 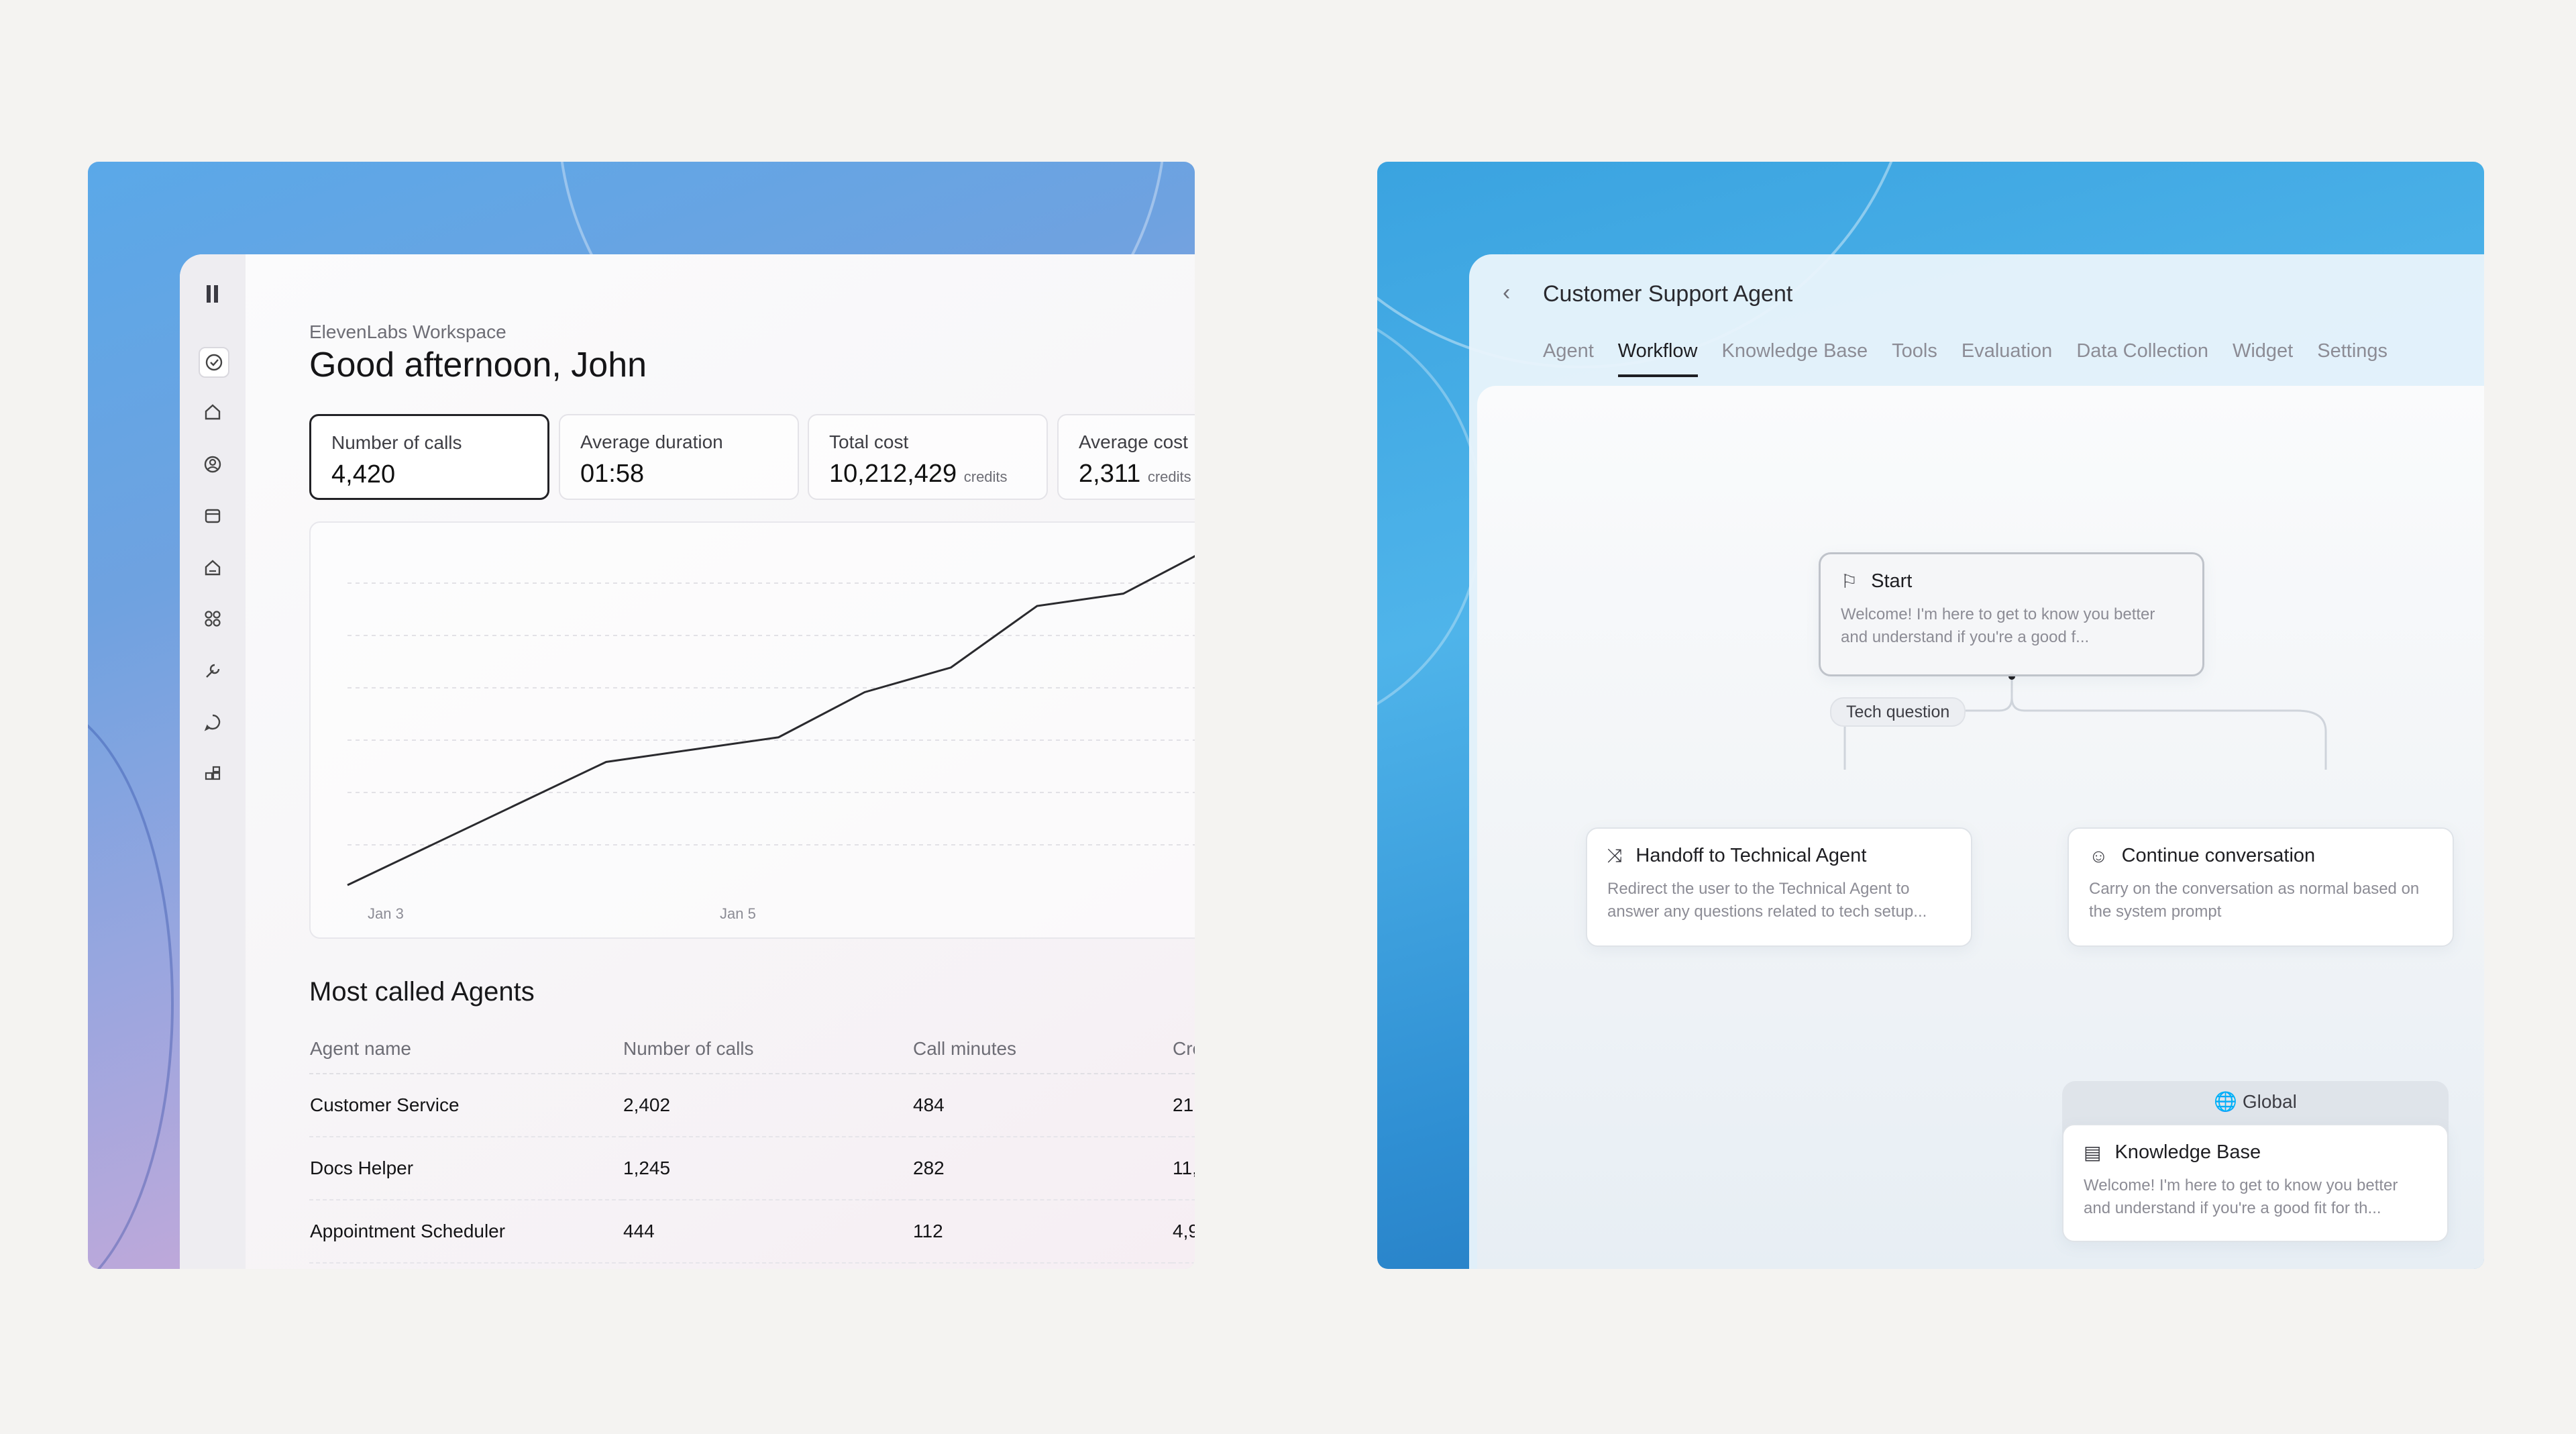 I want to click on tab-workflow: Workflow, so click(x=1657, y=358).